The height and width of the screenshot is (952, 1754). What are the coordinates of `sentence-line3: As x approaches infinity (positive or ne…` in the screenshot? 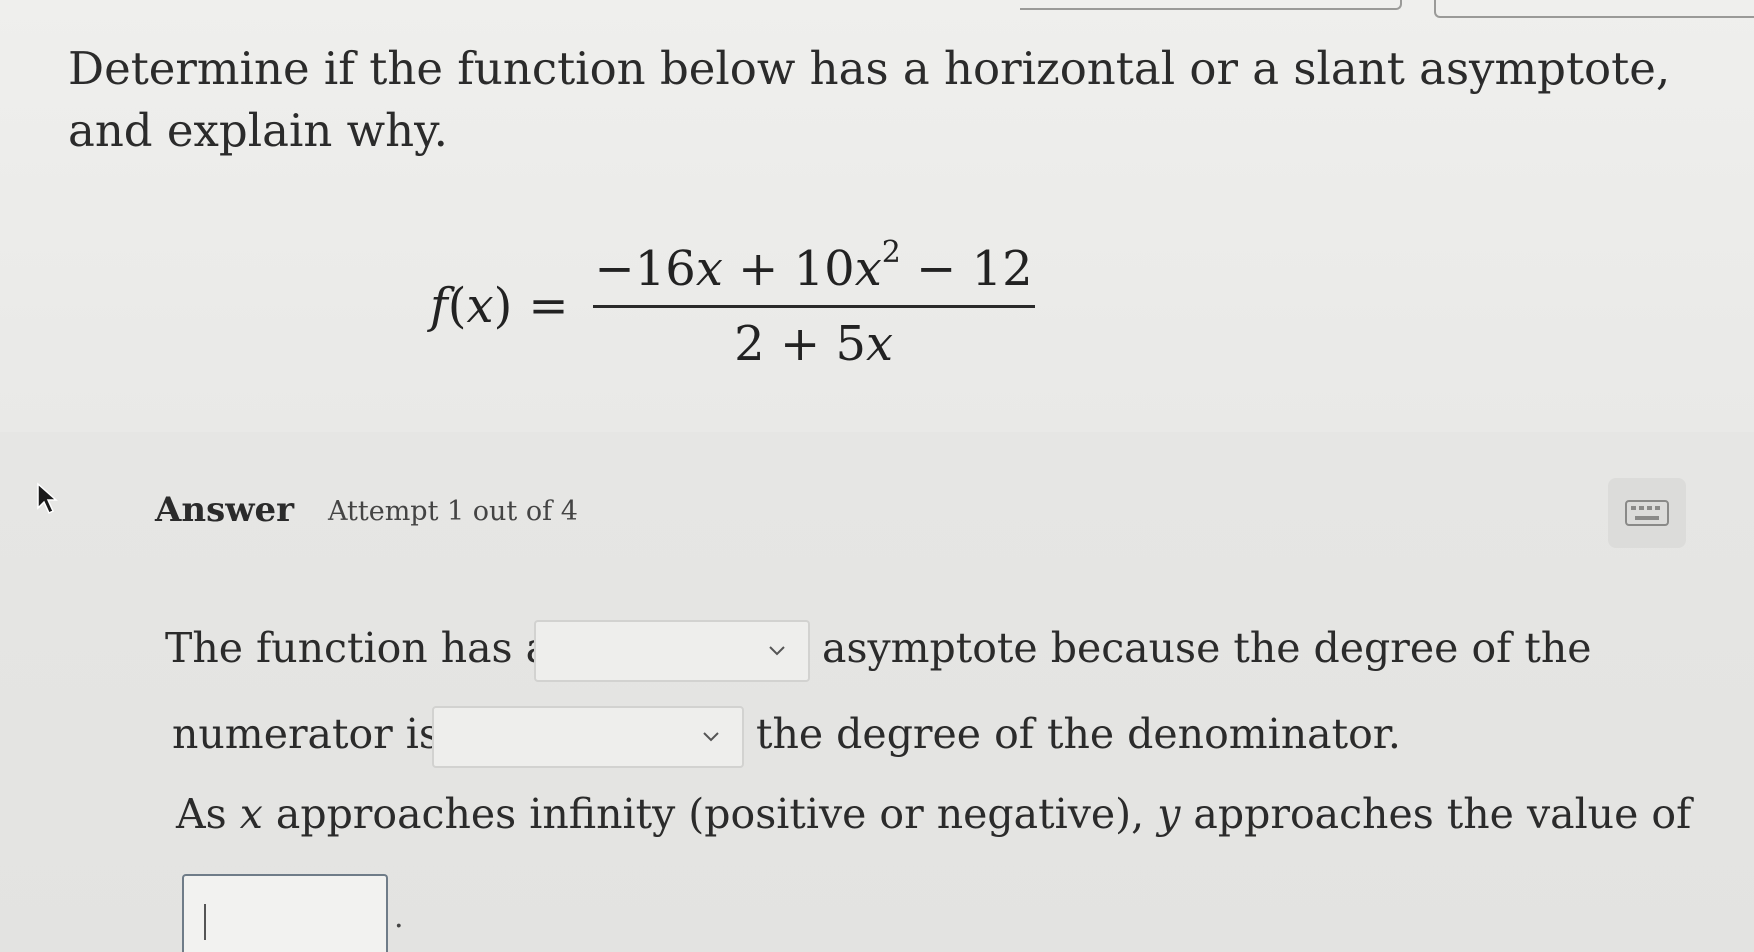 It's located at (933, 814).